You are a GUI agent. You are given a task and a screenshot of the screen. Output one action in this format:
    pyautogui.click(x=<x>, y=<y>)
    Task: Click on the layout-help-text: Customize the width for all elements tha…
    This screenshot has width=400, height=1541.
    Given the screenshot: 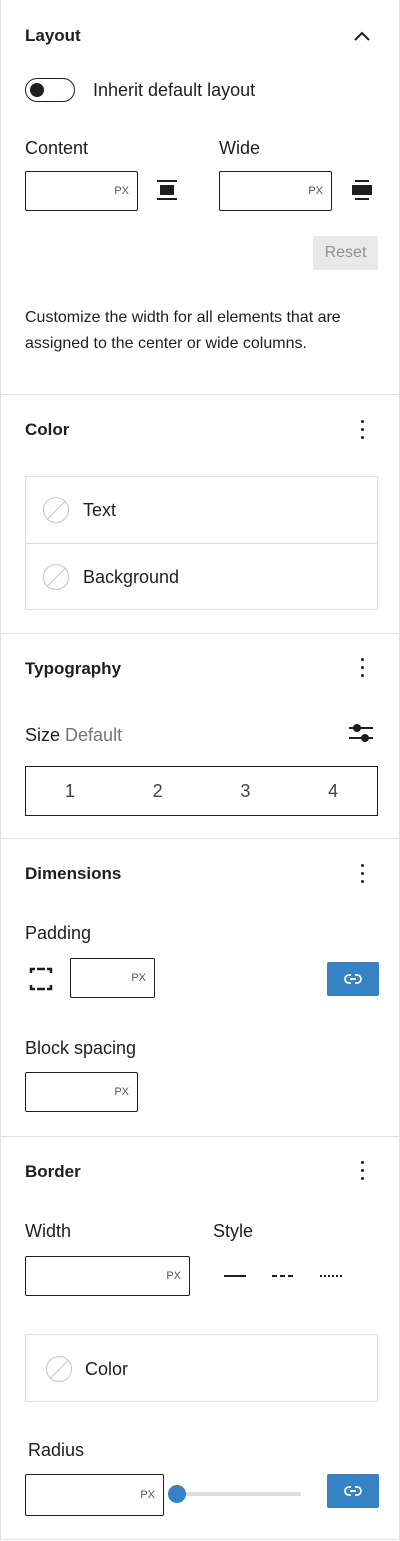 What is the action you would take?
    pyautogui.click(x=183, y=330)
    